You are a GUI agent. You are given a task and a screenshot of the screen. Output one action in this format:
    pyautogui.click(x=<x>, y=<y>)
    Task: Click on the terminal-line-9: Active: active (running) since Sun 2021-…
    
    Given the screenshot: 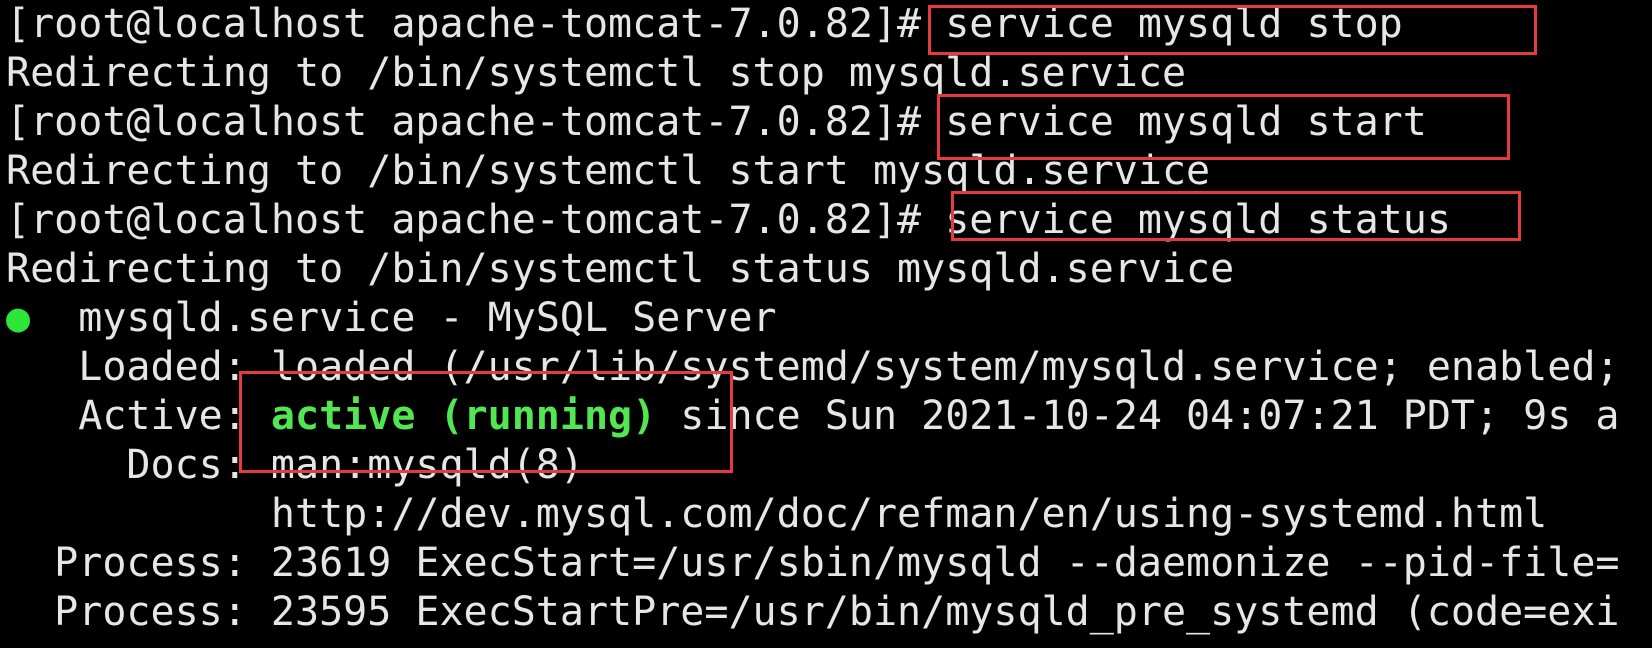 What is the action you would take?
    pyautogui.click(x=813, y=416)
    